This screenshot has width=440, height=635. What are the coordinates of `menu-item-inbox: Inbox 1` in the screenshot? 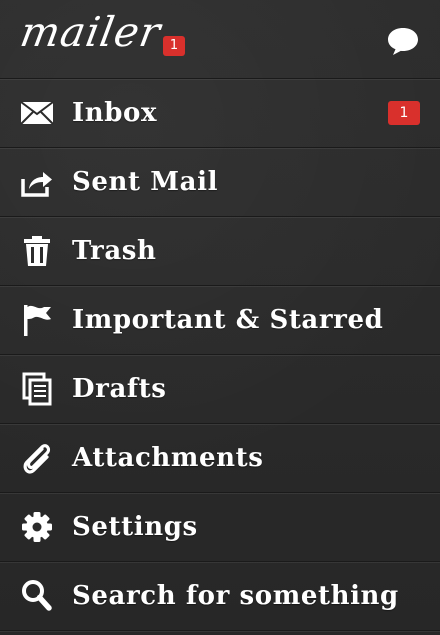 It's located at (220, 113).